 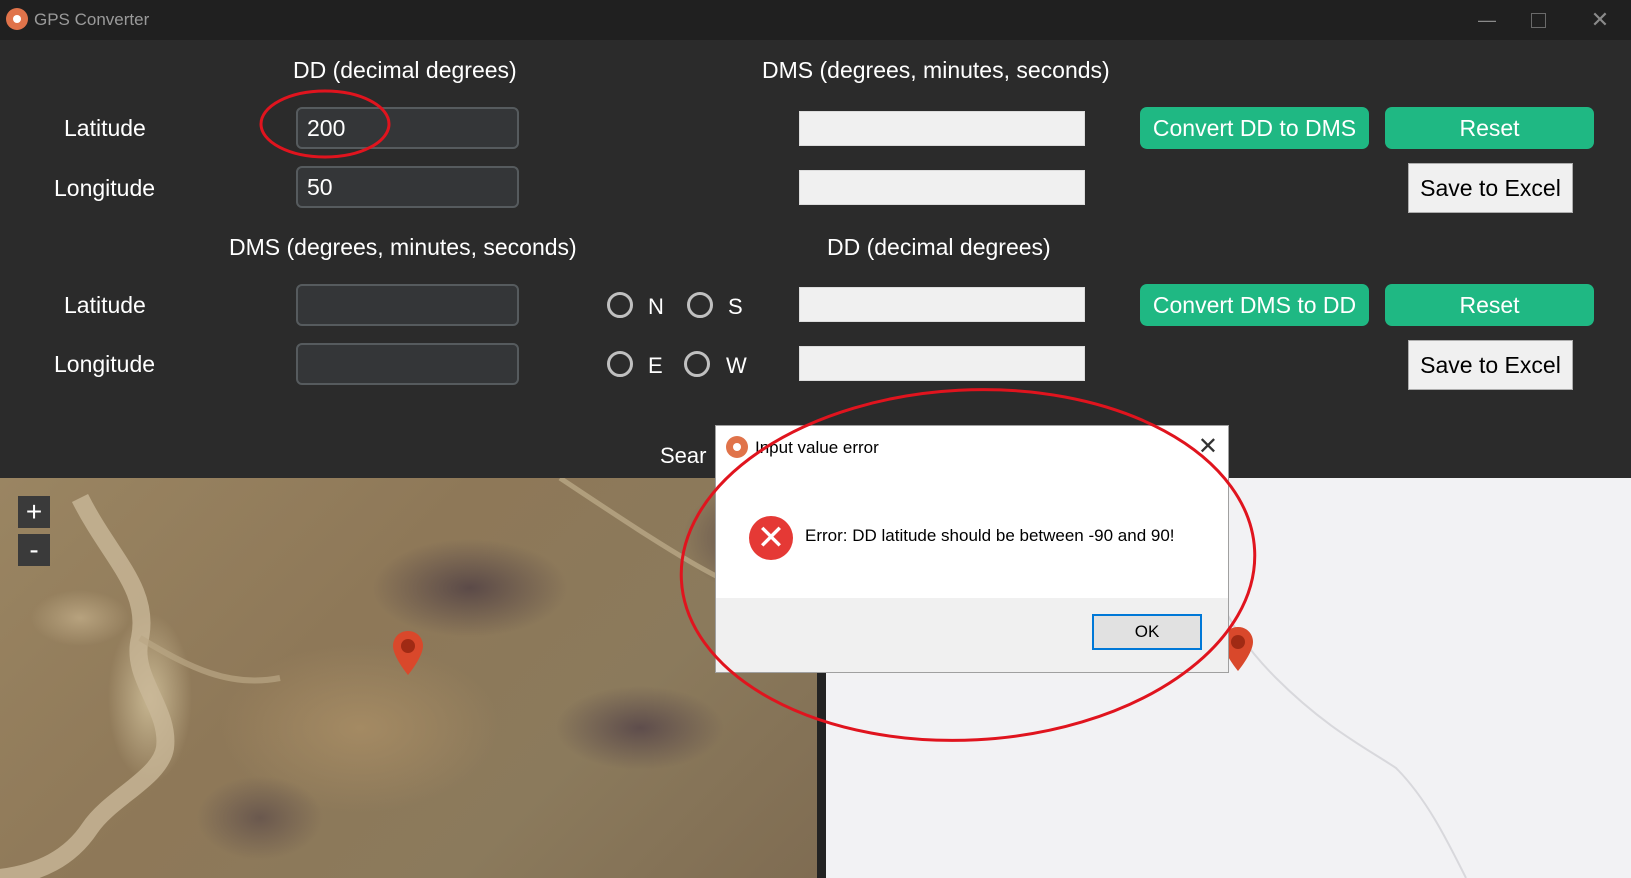 I want to click on maximize-icon, so click(x=1538, y=20).